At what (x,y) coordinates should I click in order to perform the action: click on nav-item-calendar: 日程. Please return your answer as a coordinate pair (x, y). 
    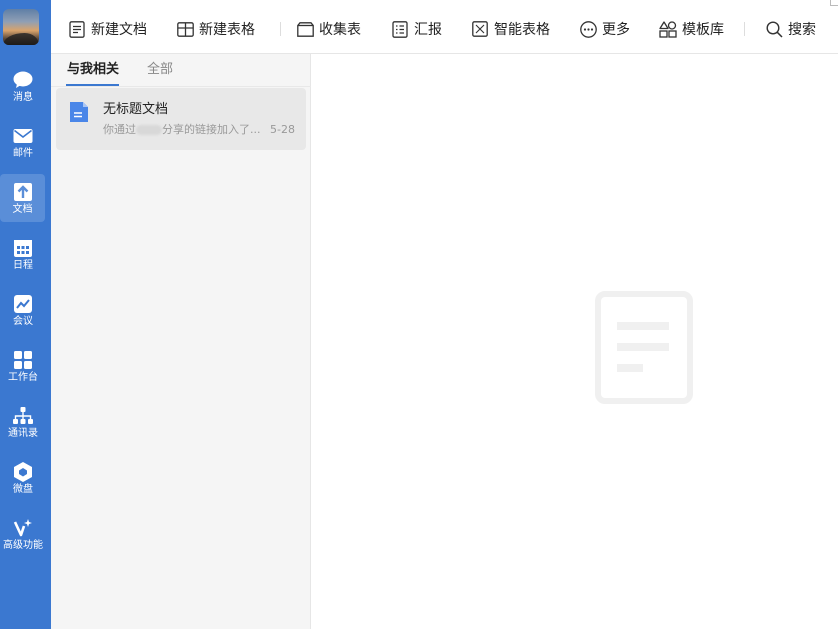
    Looking at the image, I should click on (23, 254).